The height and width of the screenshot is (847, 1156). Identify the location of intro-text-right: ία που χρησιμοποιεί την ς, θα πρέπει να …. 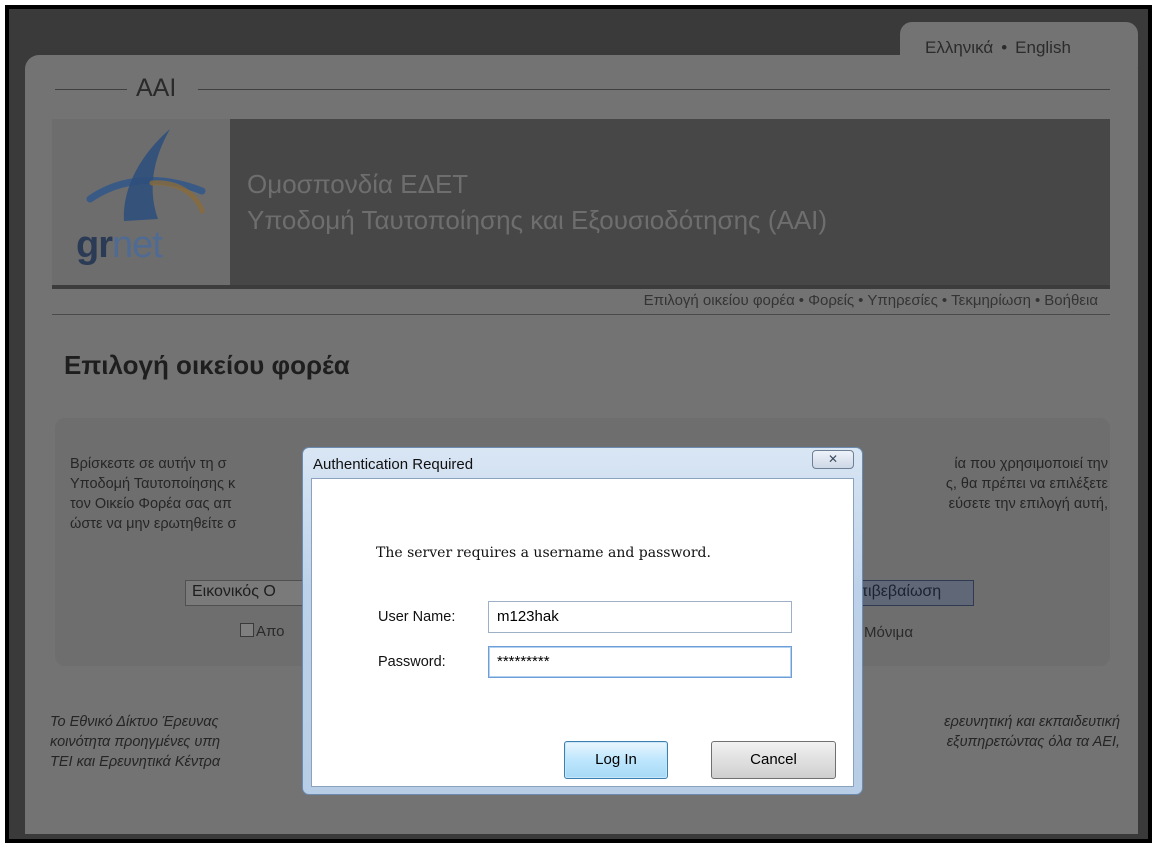
(983, 486).